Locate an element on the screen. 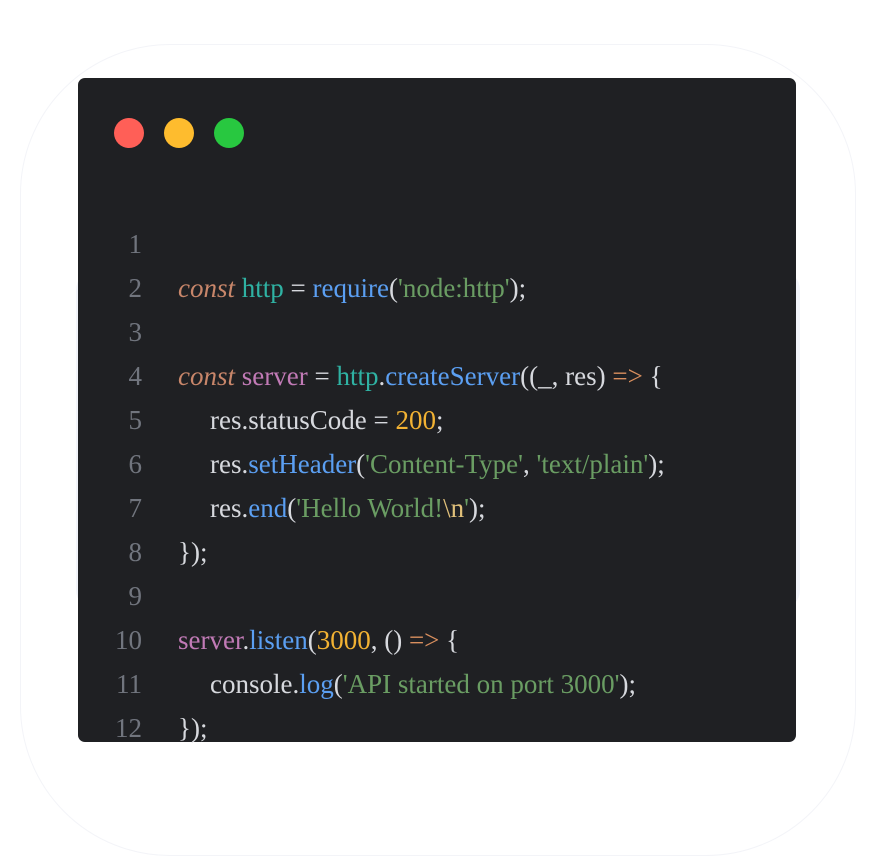 The height and width of the screenshot is (856, 874). code-line: 9 server.listen(3000, () => { is located at coordinates (437, 592).